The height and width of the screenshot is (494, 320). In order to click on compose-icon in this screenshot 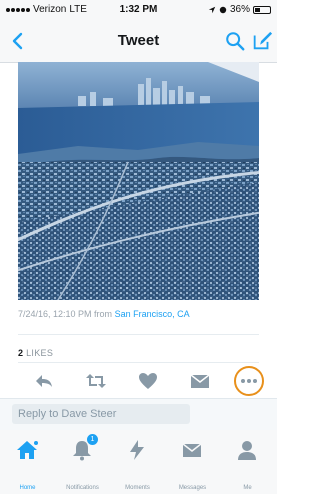, I will do `click(262, 41)`.